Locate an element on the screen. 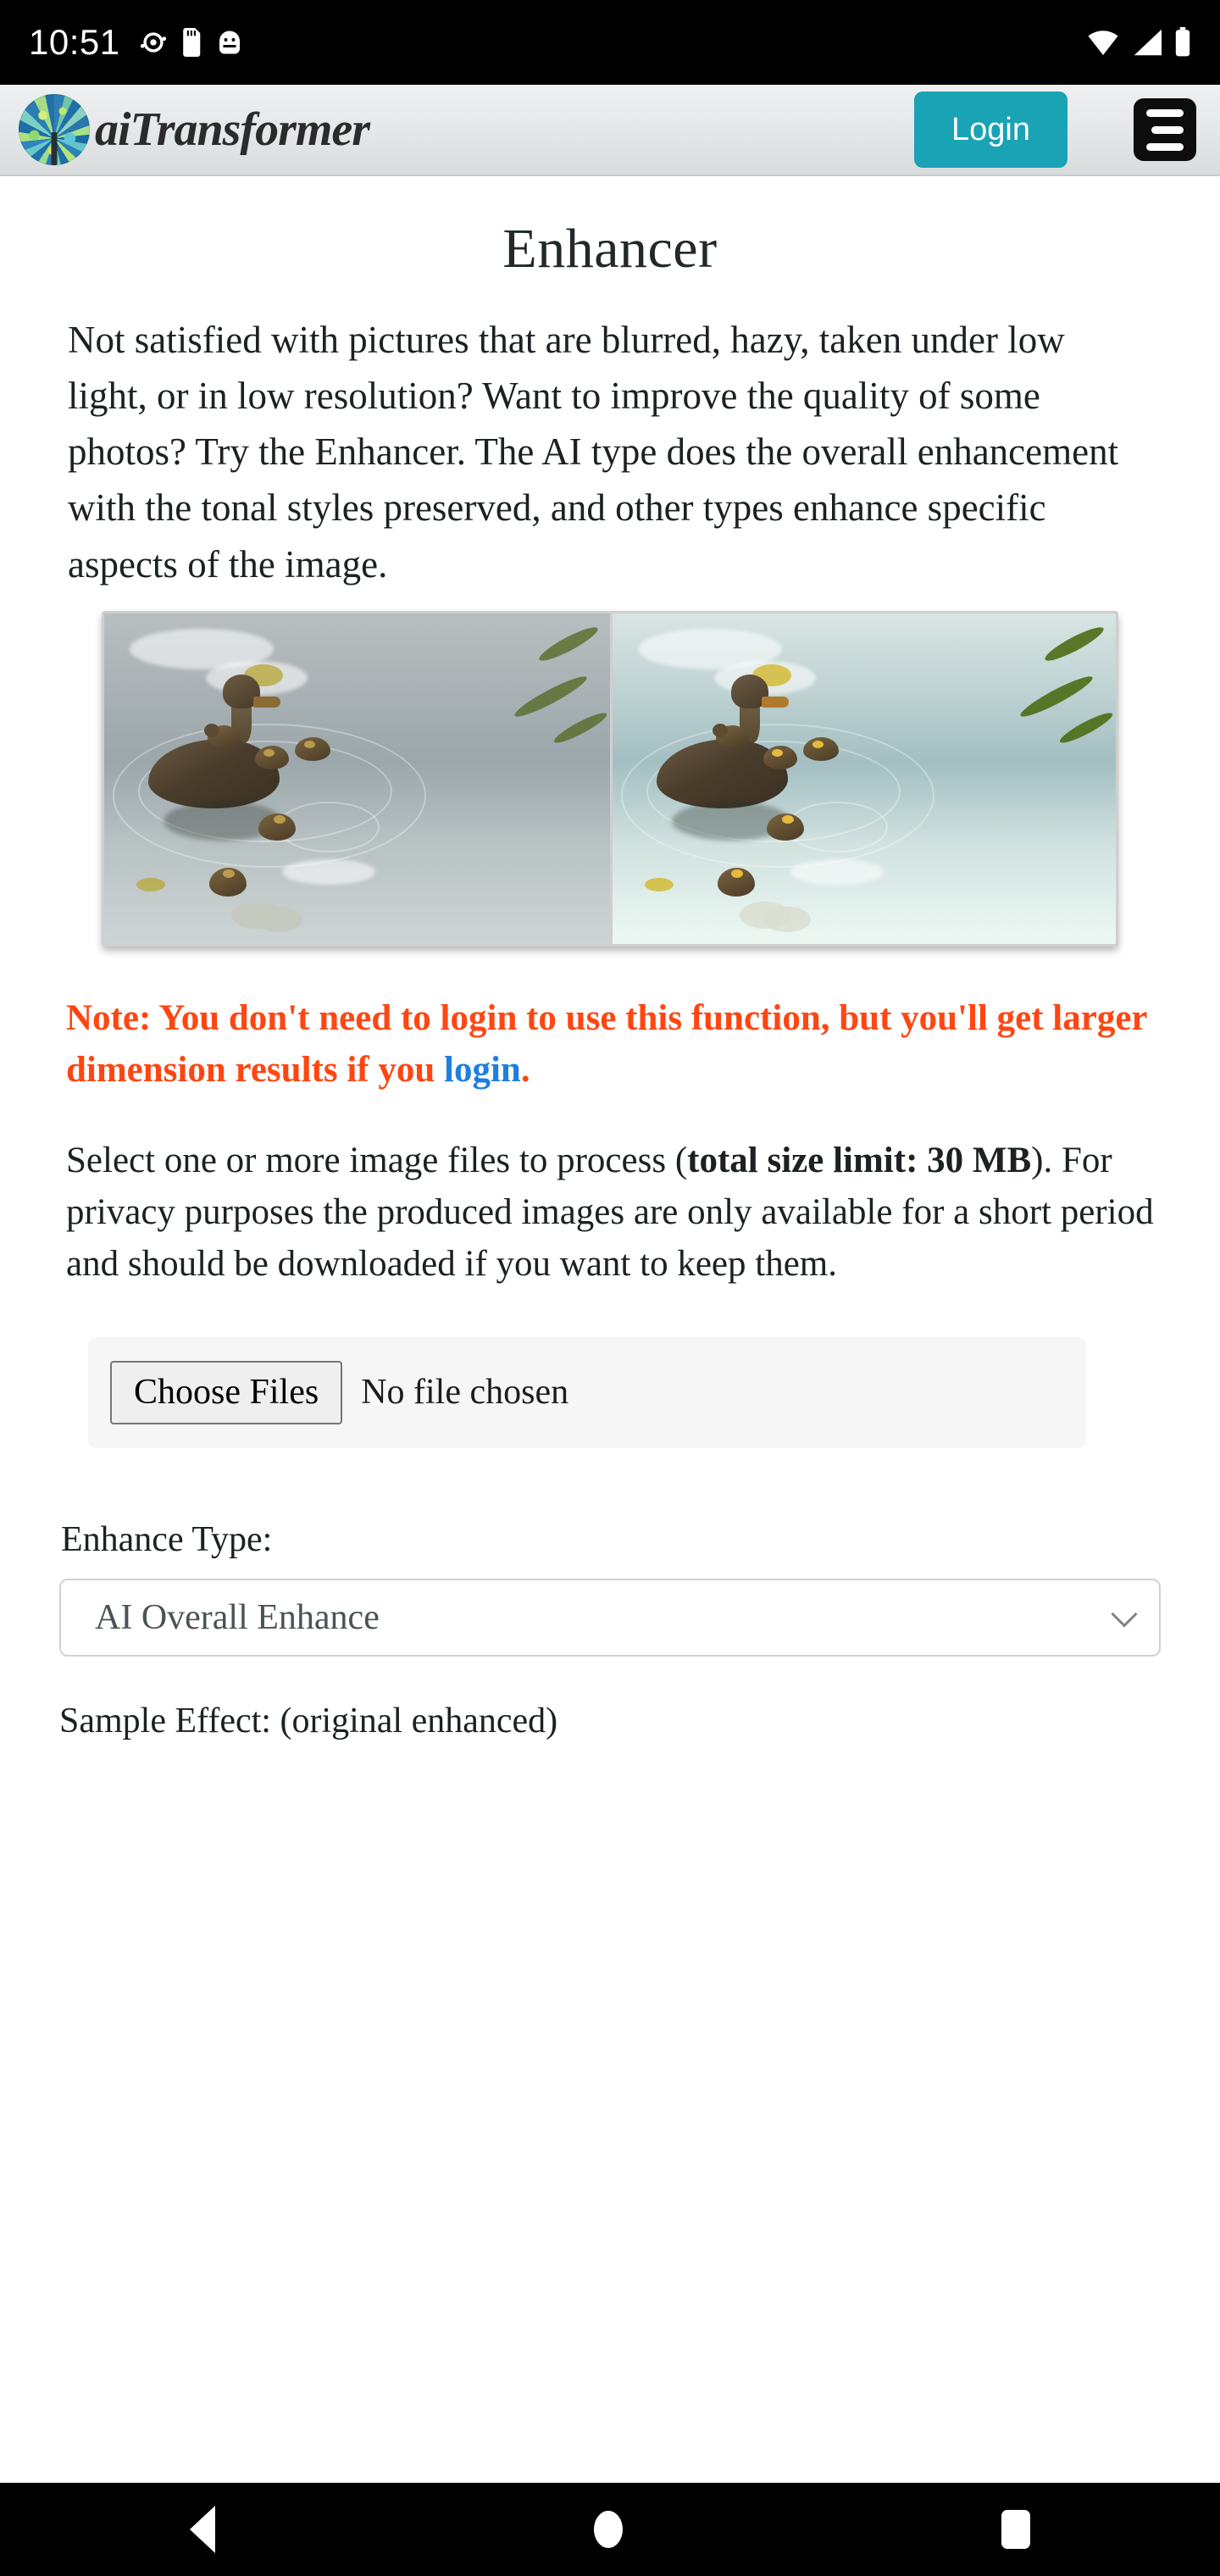 This screenshot has width=1220, height=2576. usb-debug-icon is located at coordinates (229, 42).